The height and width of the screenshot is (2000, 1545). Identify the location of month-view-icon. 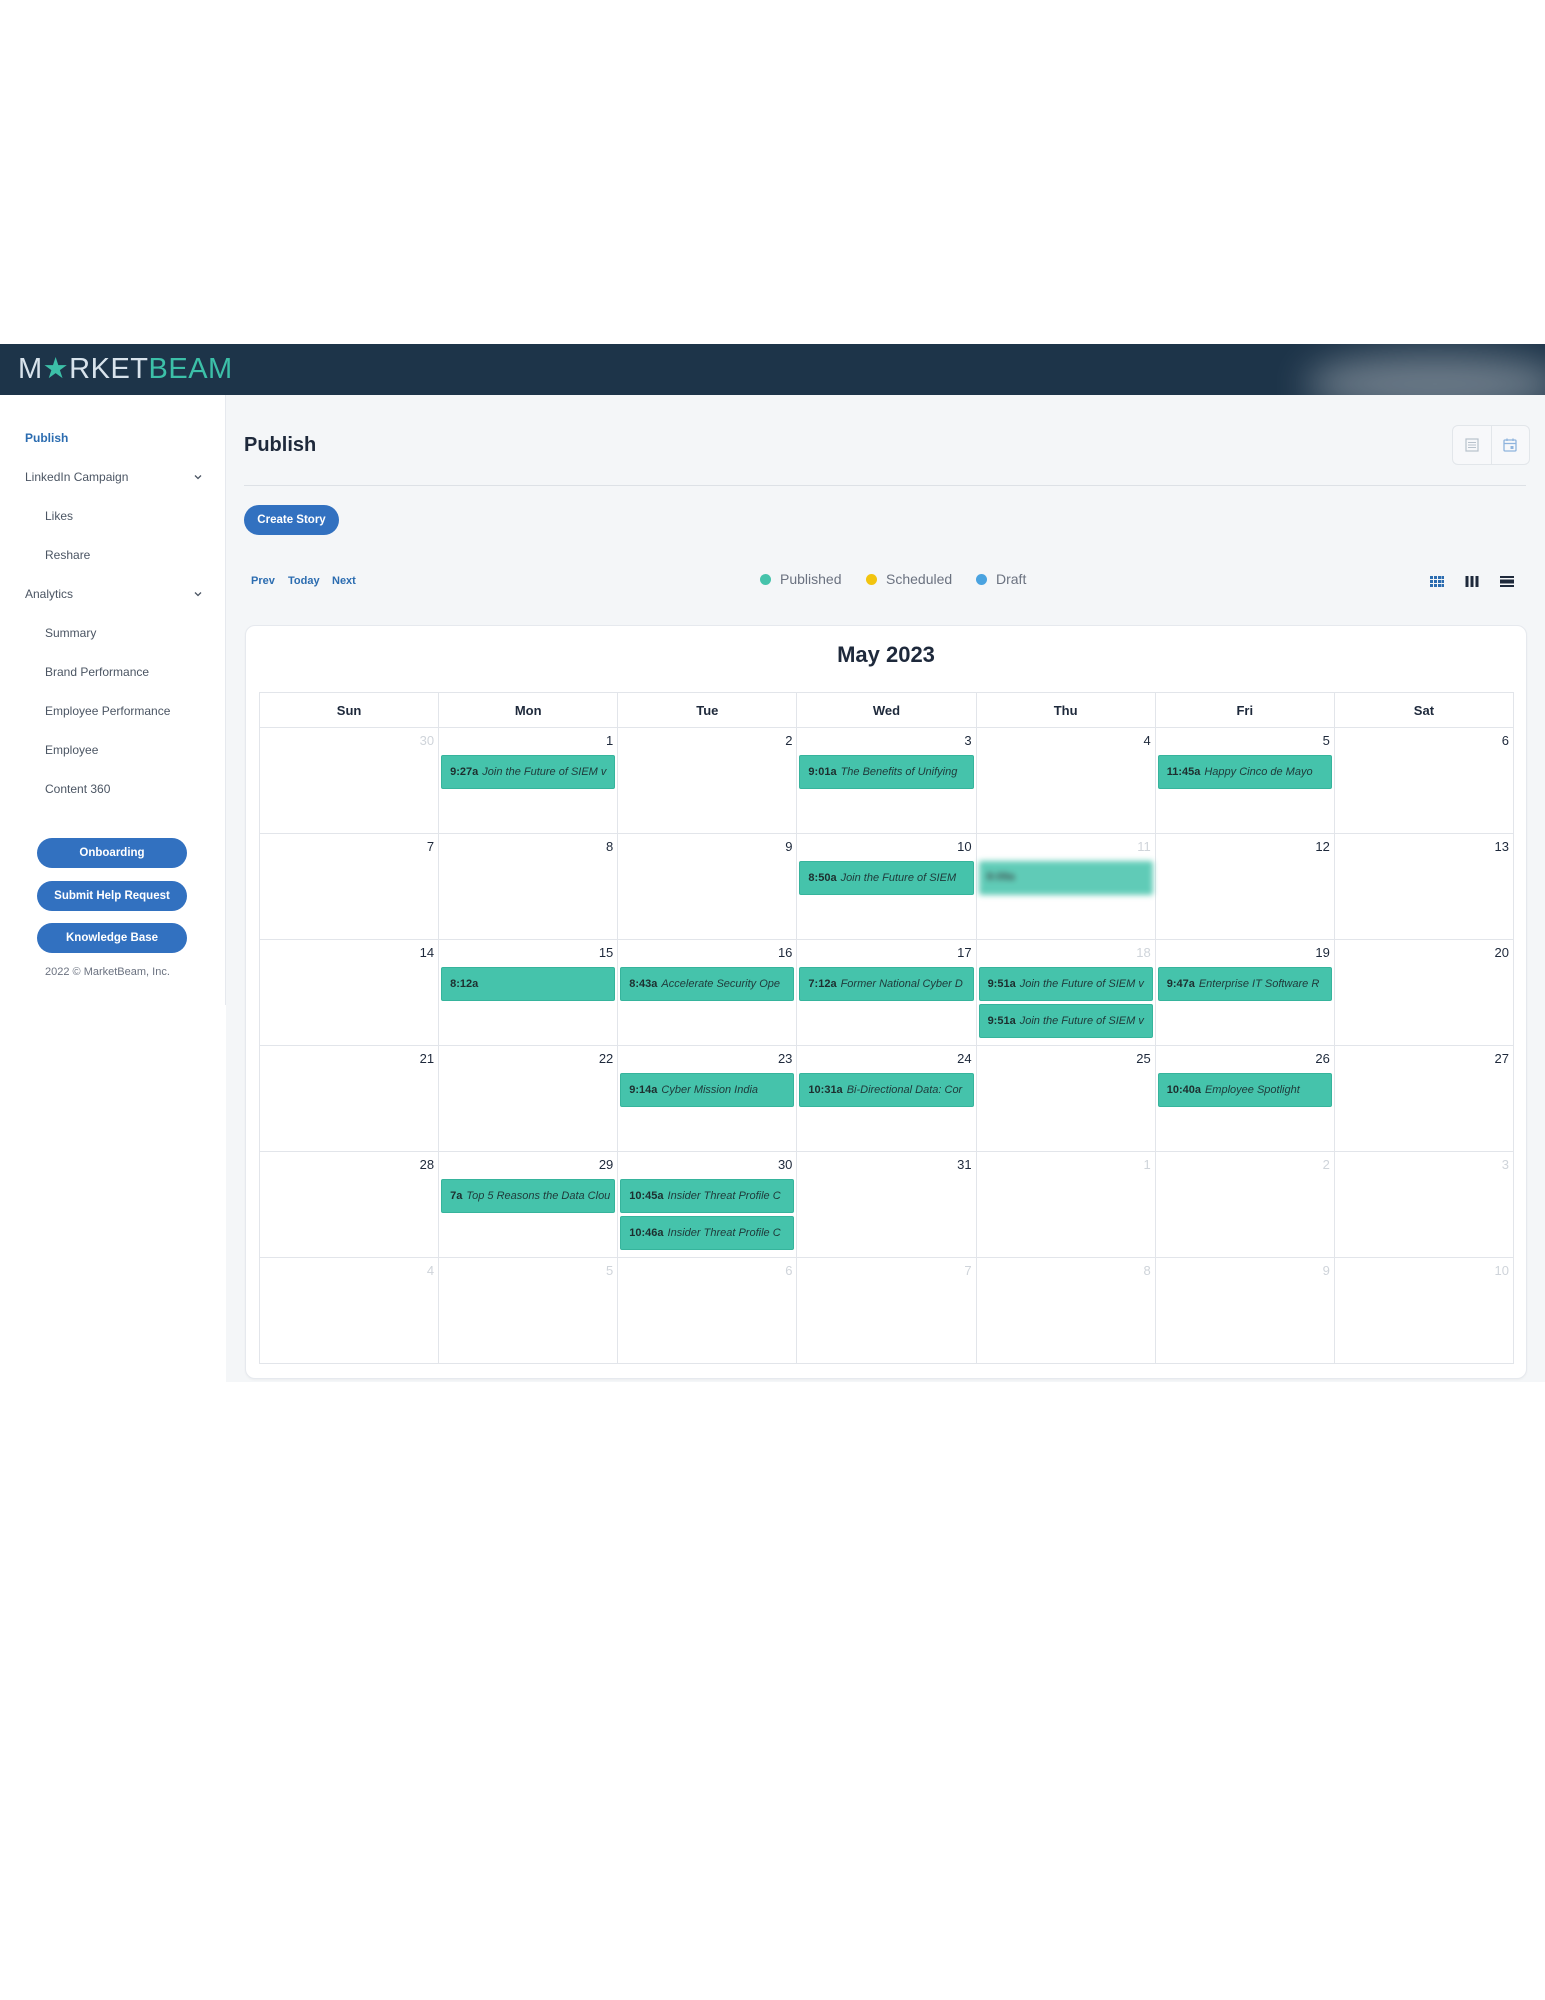
(1437, 581).